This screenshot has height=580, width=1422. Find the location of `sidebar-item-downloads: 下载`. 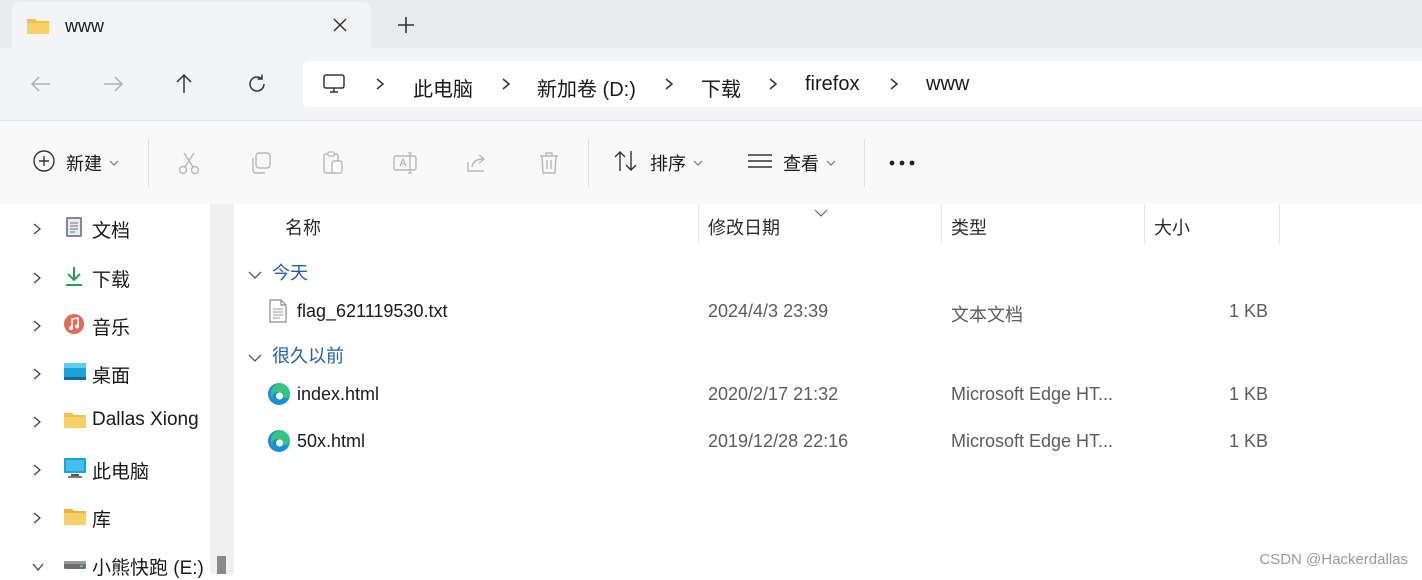

sidebar-item-downloads: 下载 is located at coordinates (105, 277).